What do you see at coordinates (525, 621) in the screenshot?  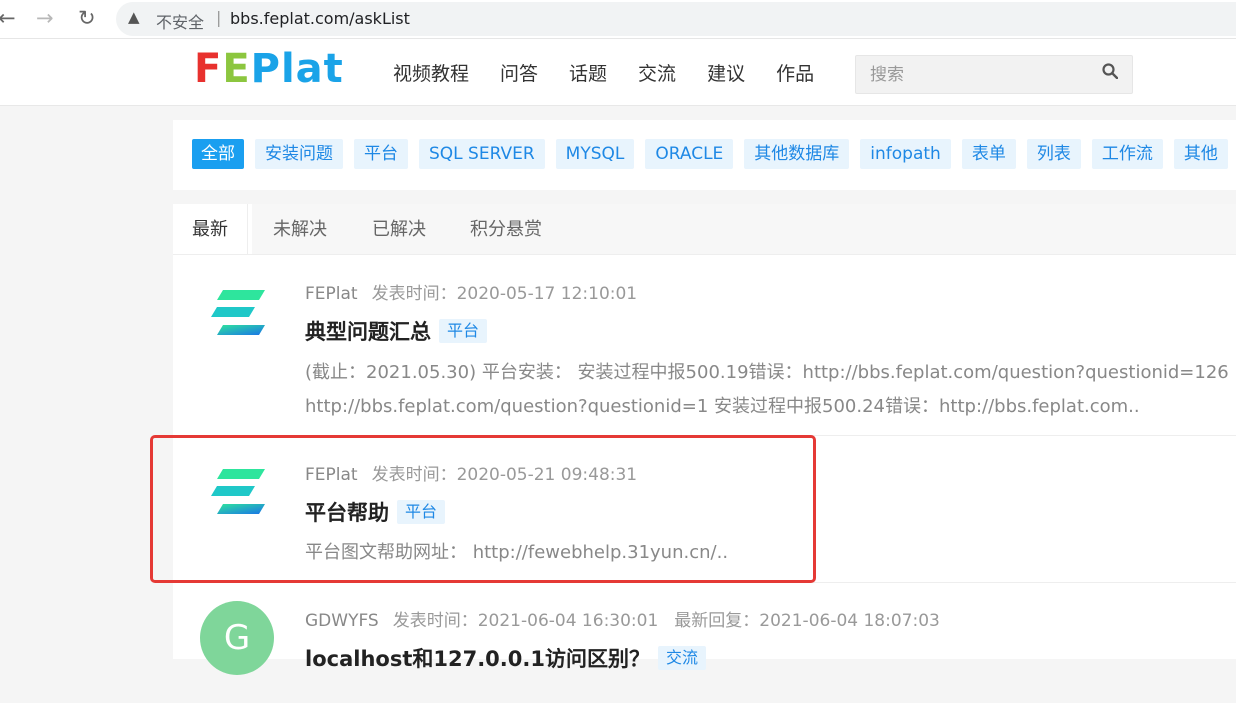 I see `question-posted-time: 发表时间：2021-06-04 16:30:01` at bounding box center [525, 621].